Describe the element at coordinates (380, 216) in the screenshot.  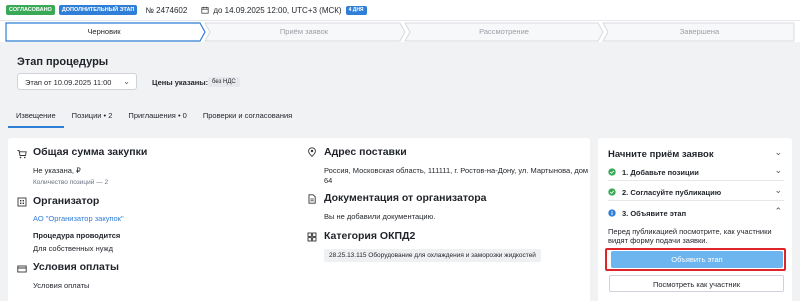
I see `docs-value: Вы не добавили документацию.` at that location.